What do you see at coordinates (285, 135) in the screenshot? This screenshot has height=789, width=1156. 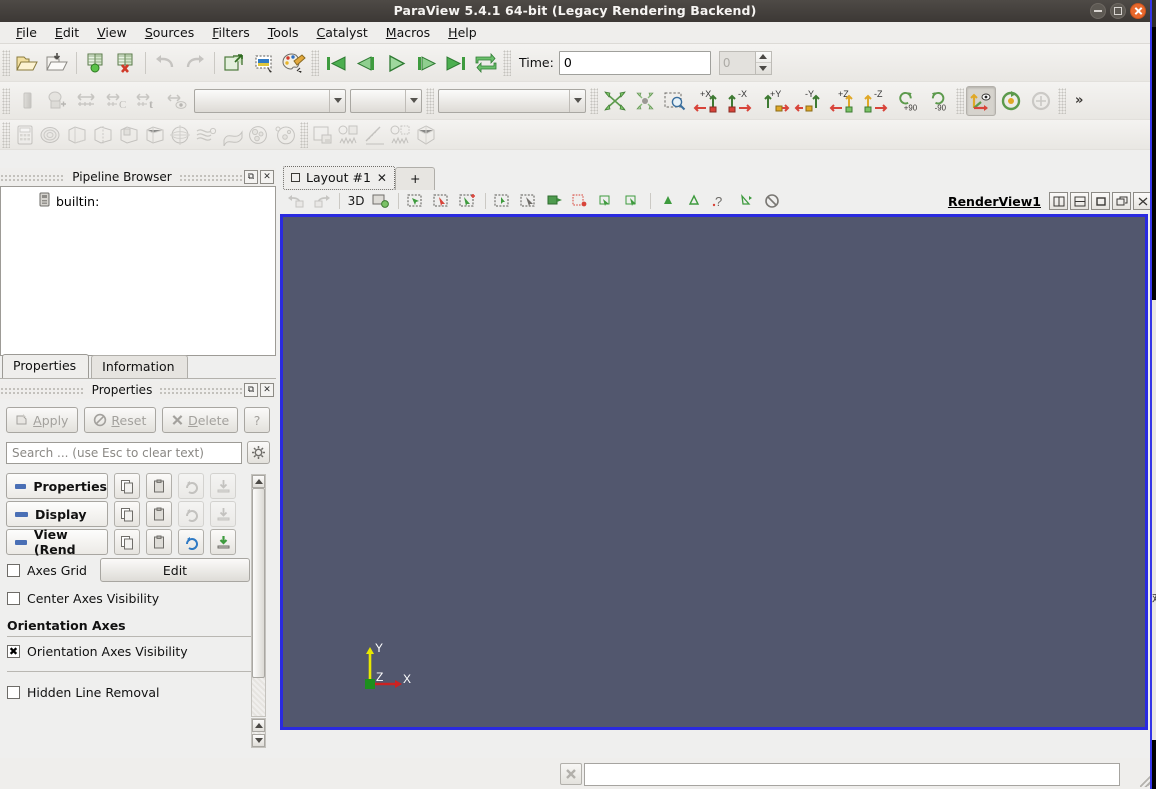 I see `extract-level-filter-icon` at bounding box center [285, 135].